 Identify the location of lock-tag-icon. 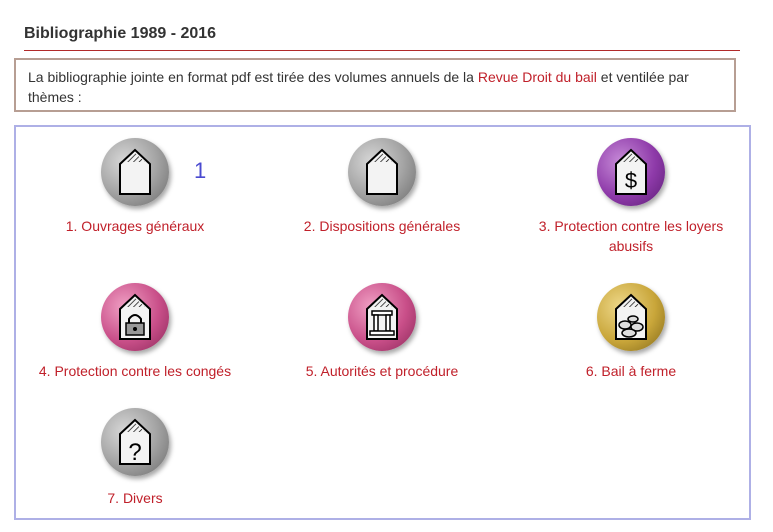
(135, 317).